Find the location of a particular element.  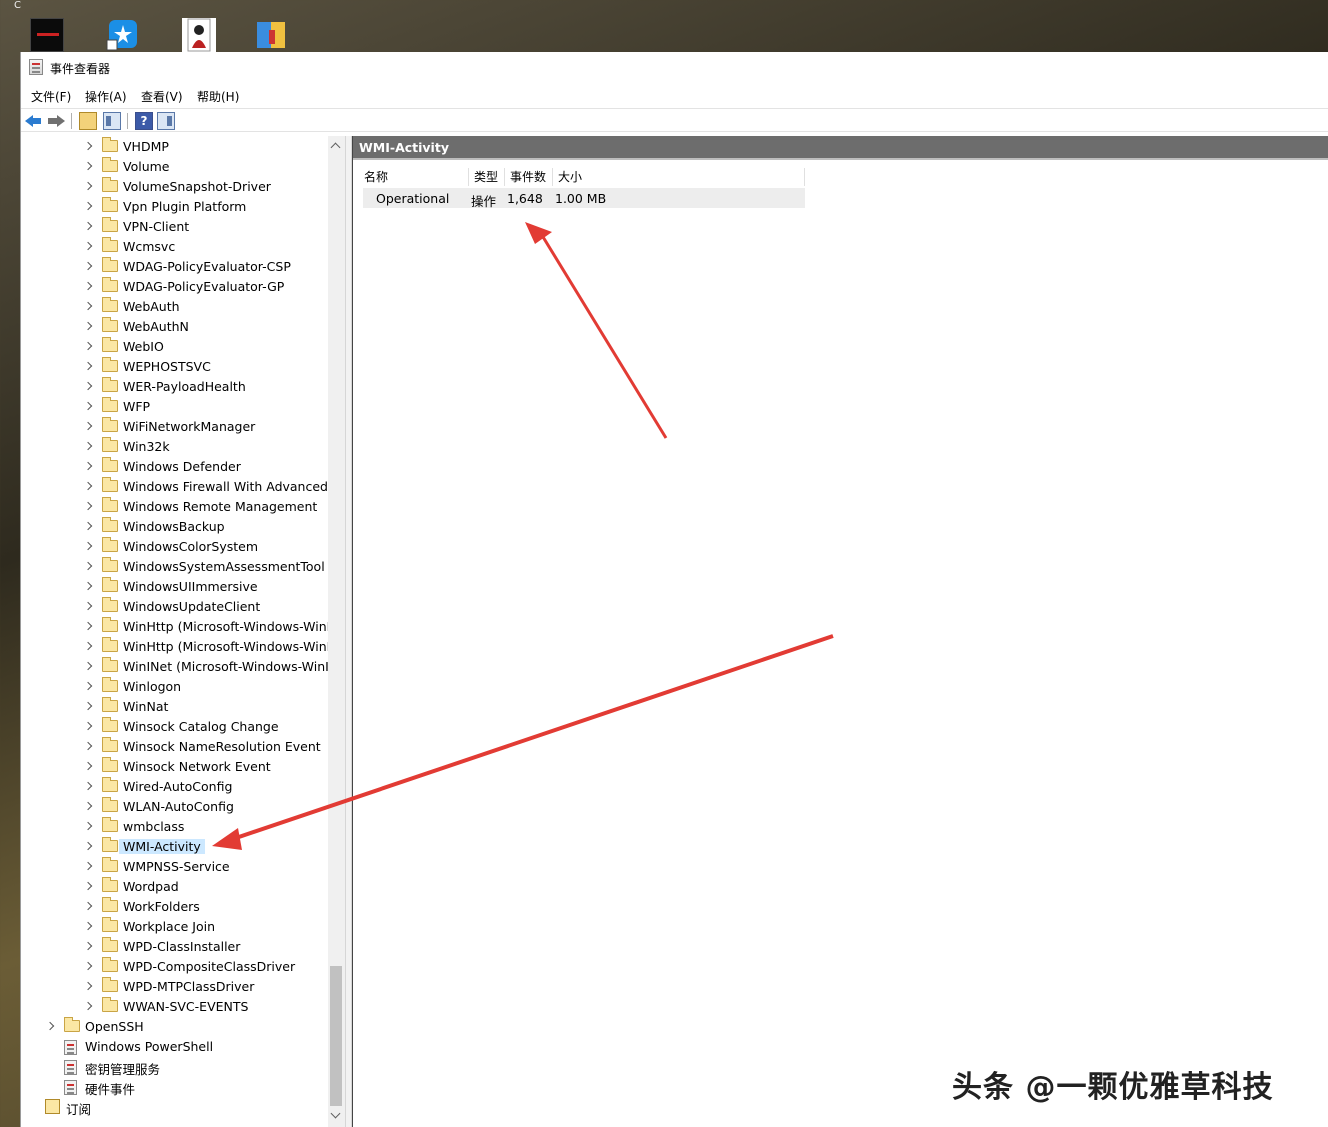

tree-item-label: WindowsUIImmersive is located at coordinates (190, 586).